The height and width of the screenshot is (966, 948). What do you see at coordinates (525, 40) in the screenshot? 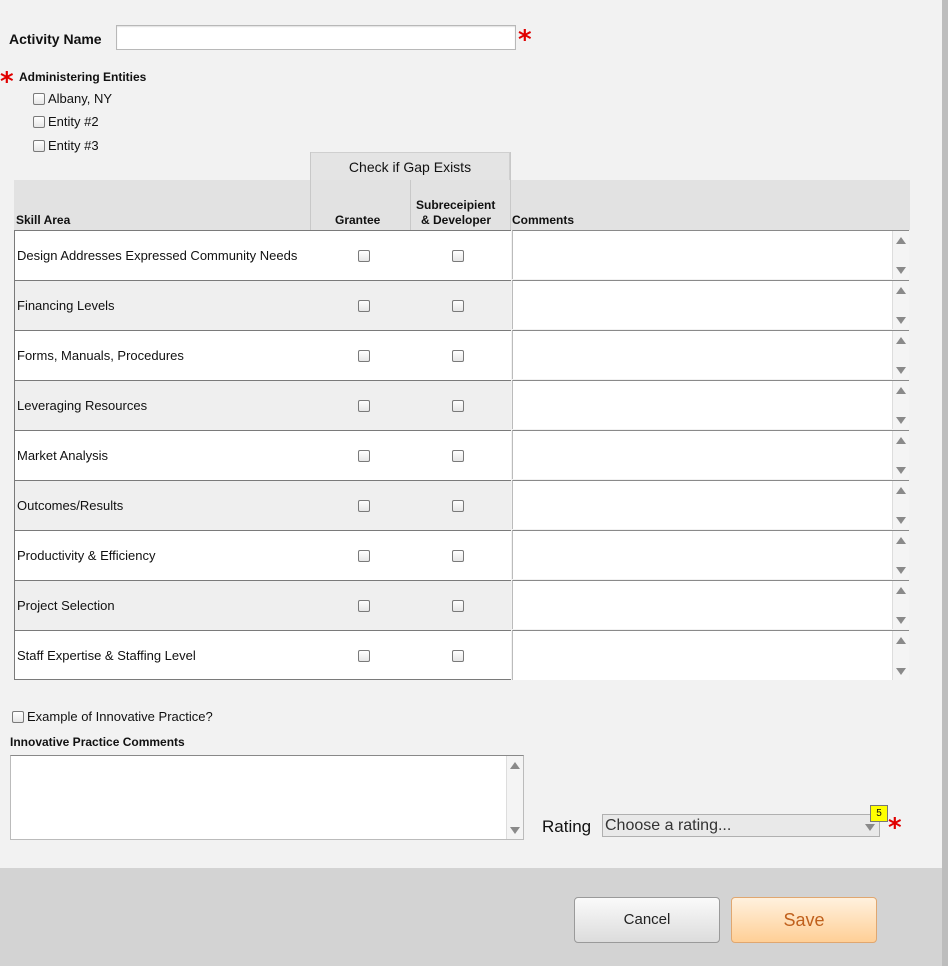
I see `activity-required-icon: *` at bounding box center [525, 40].